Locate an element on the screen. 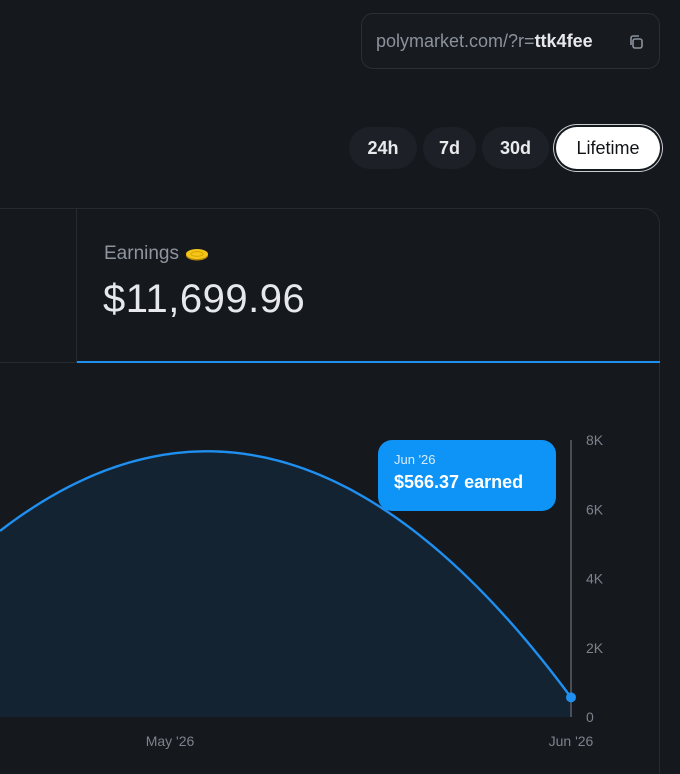  copy-icon is located at coordinates (636, 42).